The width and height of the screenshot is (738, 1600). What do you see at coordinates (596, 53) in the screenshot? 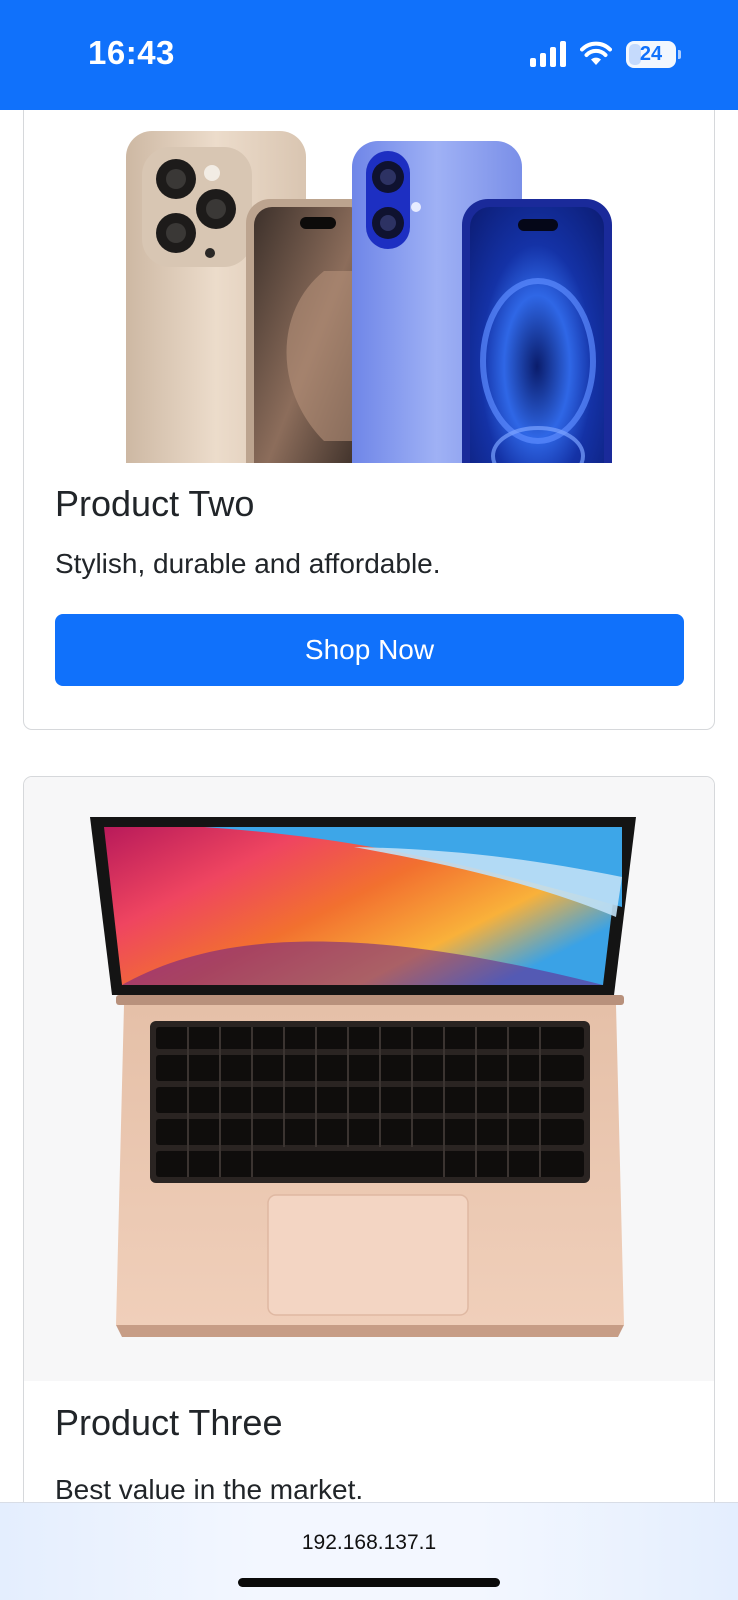
I see `wifi-icon` at bounding box center [596, 53].